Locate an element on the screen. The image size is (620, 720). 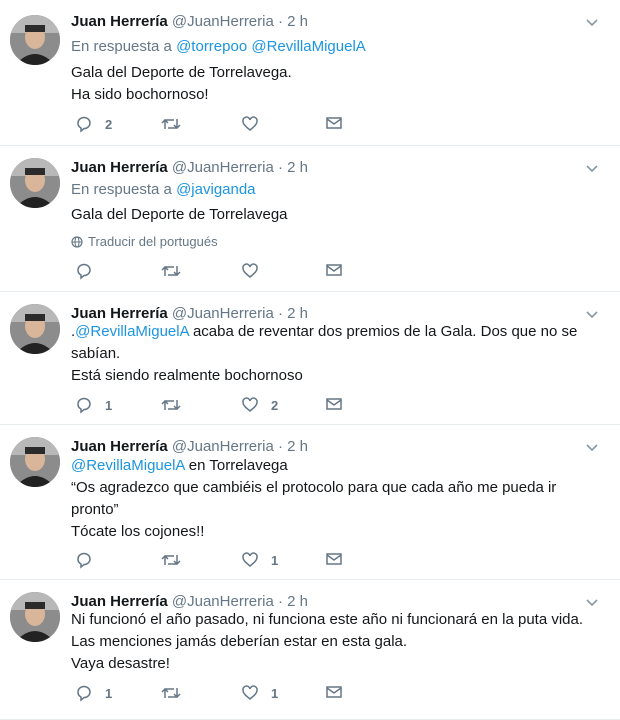
translate-link: Traducir del portugués is located at coordinates (144, 241).